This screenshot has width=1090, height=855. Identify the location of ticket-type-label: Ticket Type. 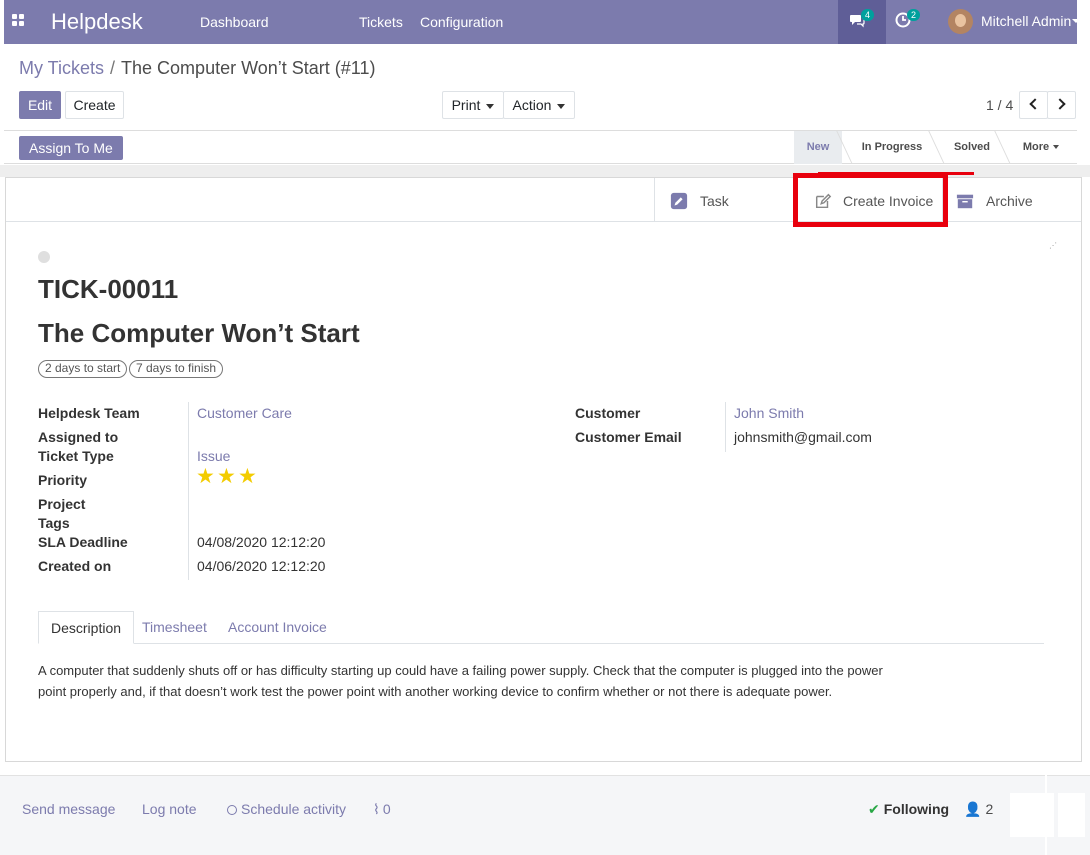
(76, 456).